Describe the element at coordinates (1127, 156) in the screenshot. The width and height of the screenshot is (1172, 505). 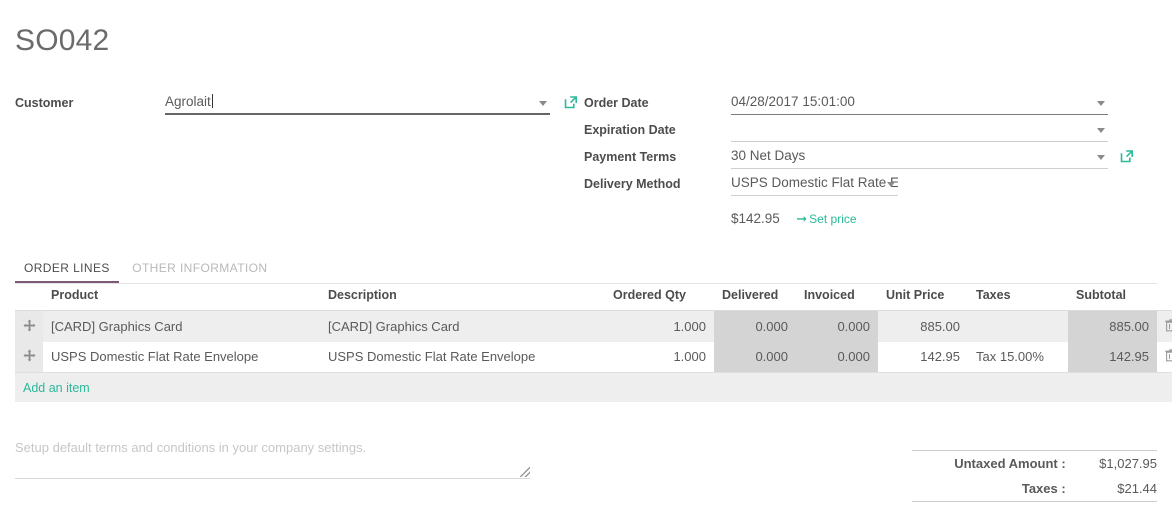
I see `external-link-icon-payment-terms` at that location.